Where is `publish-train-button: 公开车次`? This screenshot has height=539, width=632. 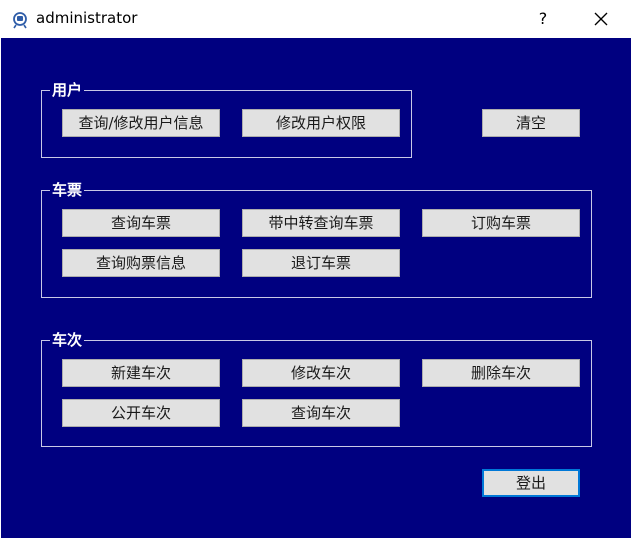 publish-train-button: 公开车次 is located at coordinates (141, 413).